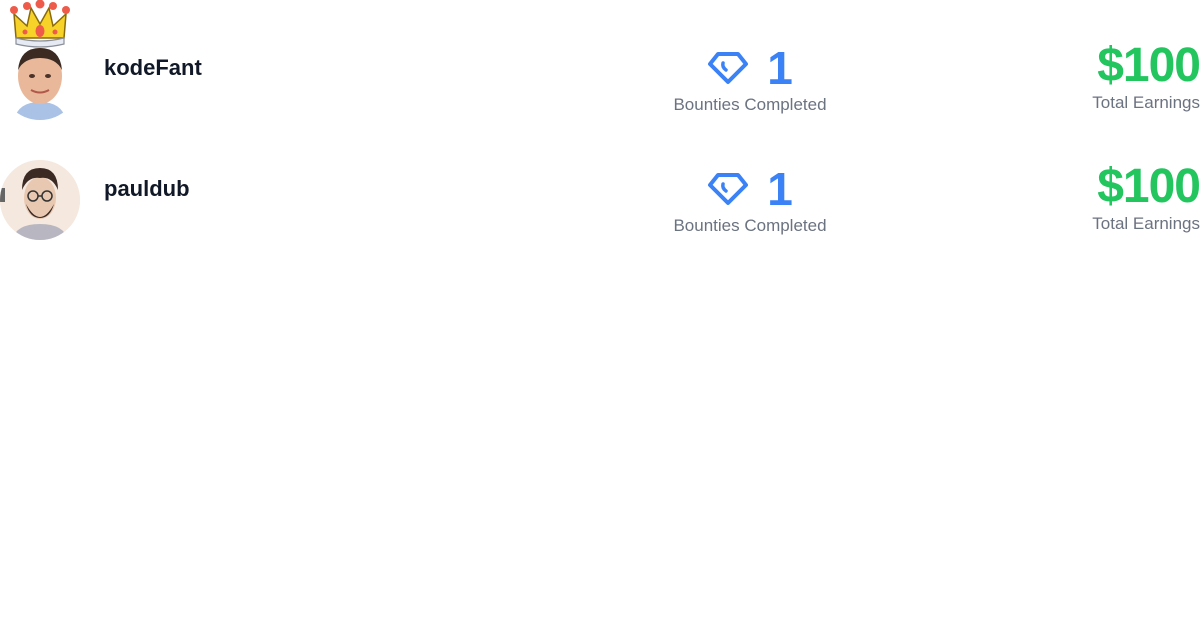  I want to click on user-illustration-icon, so click(40, 200).